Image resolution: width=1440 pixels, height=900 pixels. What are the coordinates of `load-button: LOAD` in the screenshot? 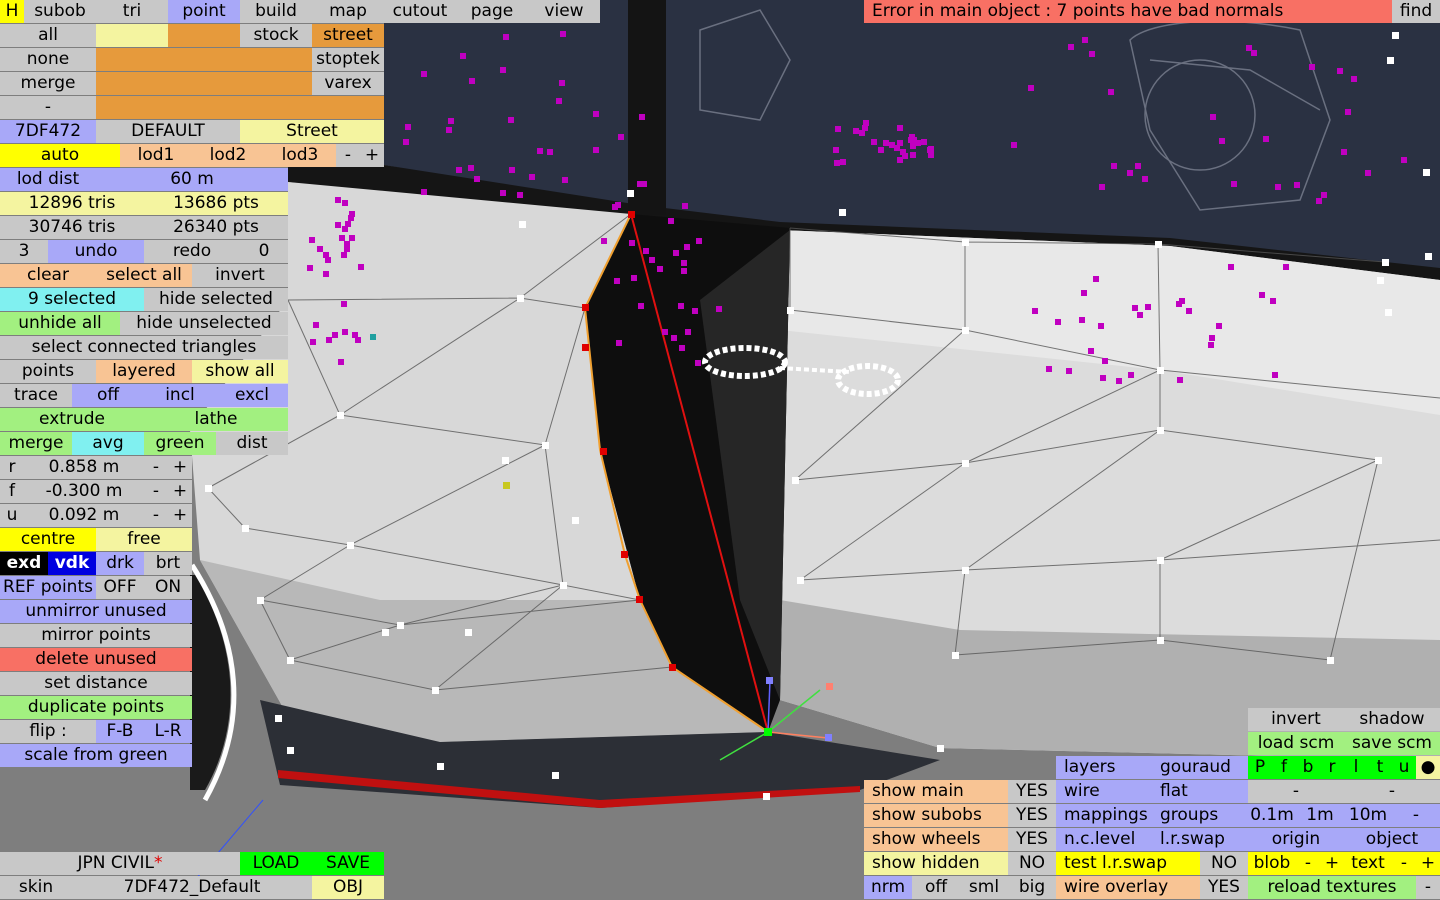 It's located at (276, 863).